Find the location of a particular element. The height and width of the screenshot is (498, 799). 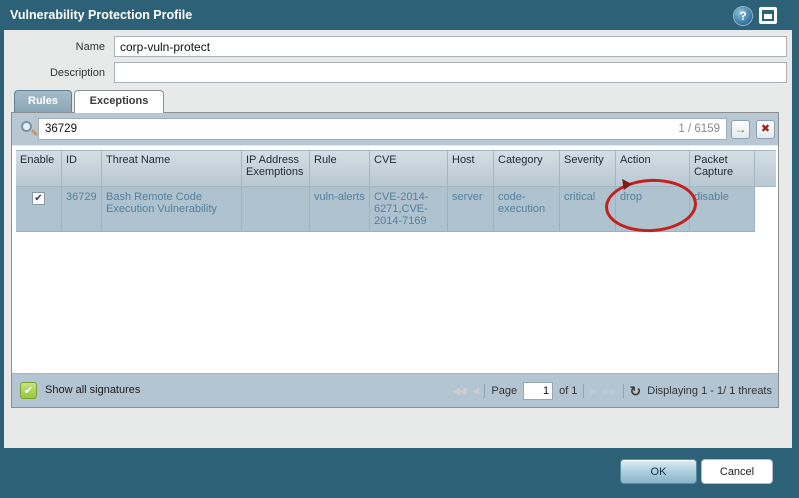

cell-ip-address-exemptions is located at coordinates (276, 209).